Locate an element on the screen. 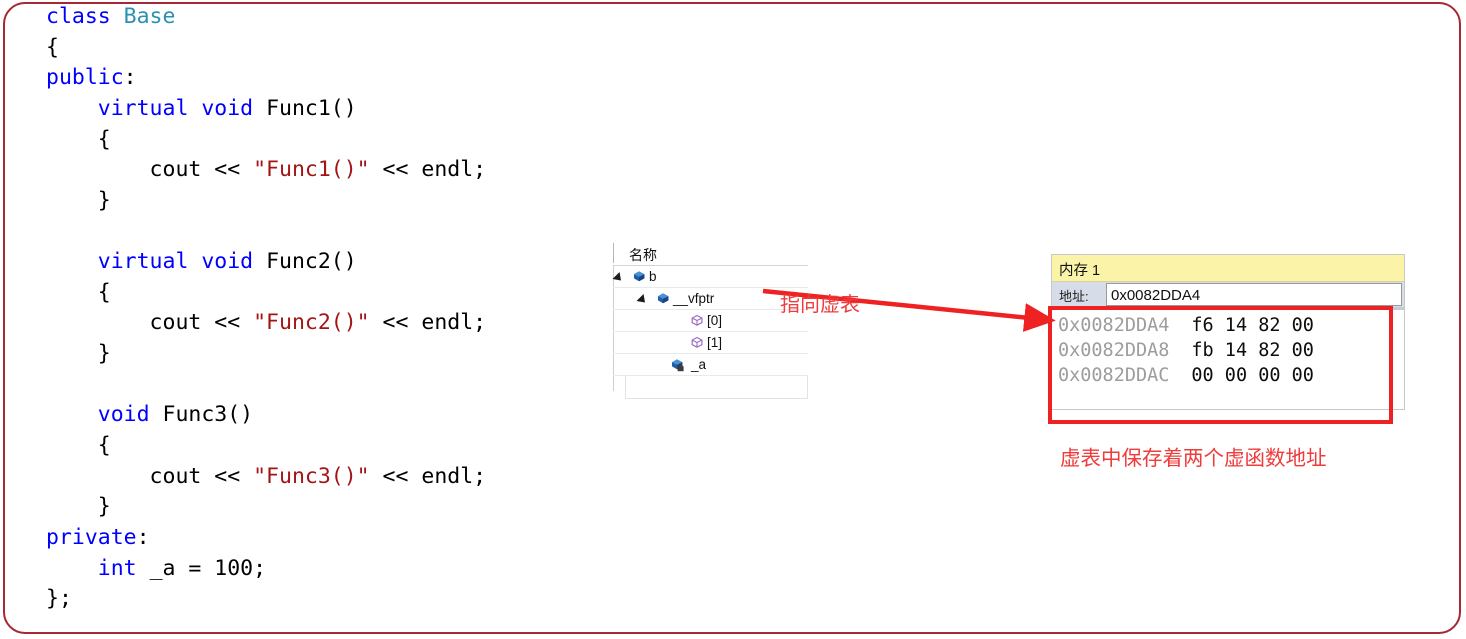 Image resolution: width=1466 pixels, height=639 pixels. watch-row: __vfptr is located at coordinates (710, 299).